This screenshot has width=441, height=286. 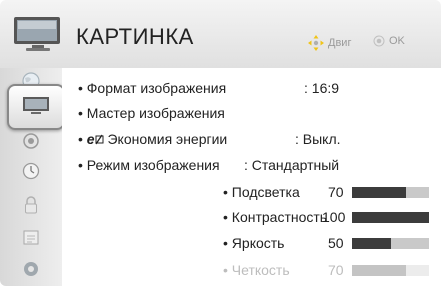 I want to click on picture-wizard-label: • Мастер изображения, so click(x=151, y=113).